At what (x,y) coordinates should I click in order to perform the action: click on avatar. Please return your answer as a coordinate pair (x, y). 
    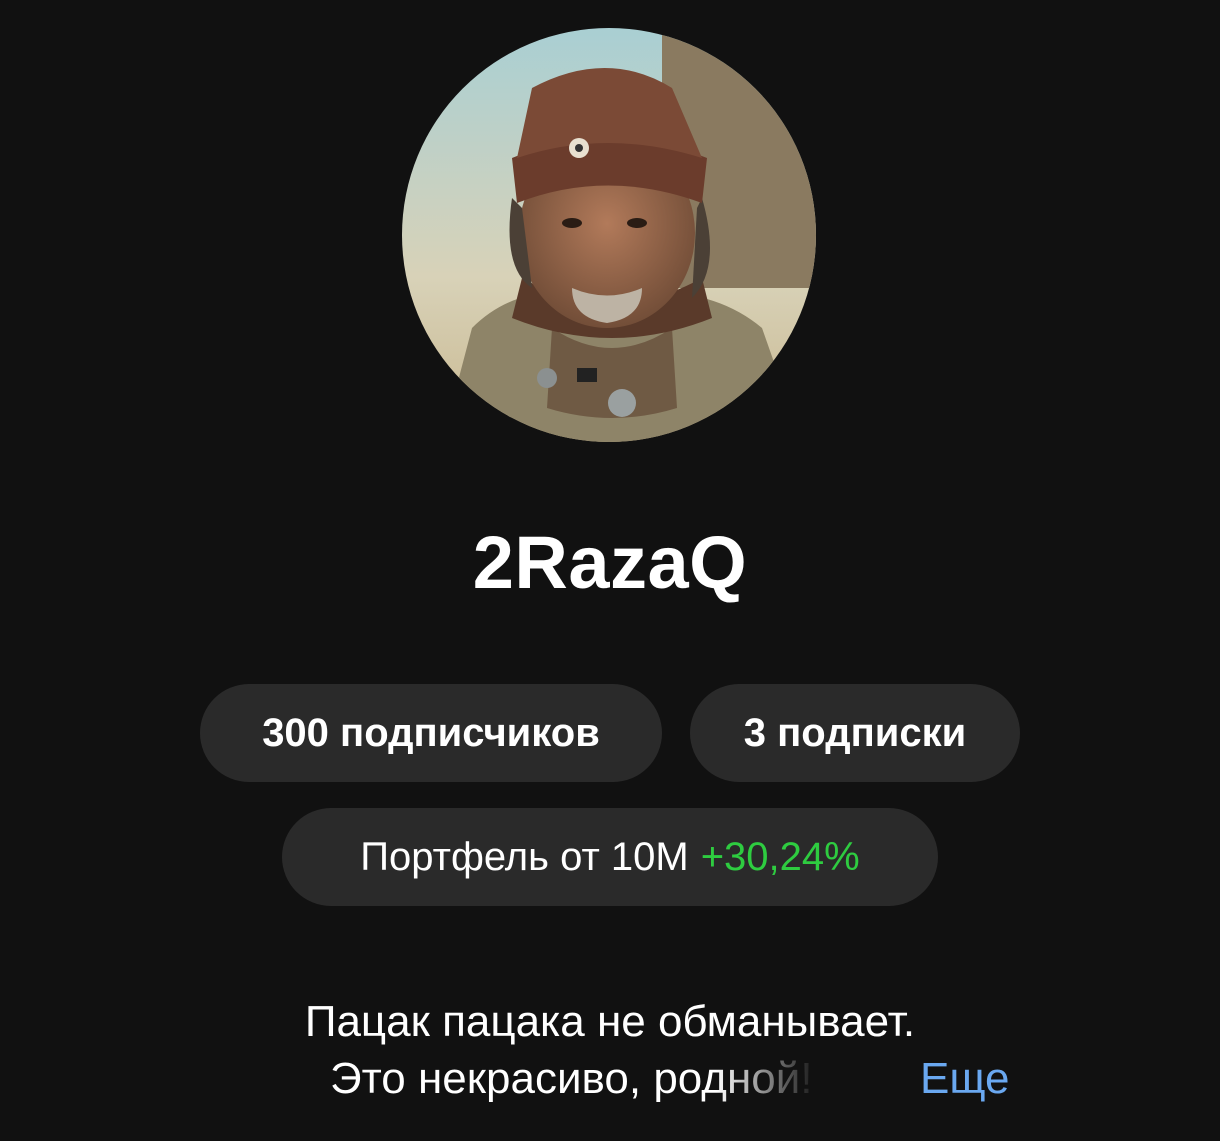
    Looking at the image, I should click on (609, 235).